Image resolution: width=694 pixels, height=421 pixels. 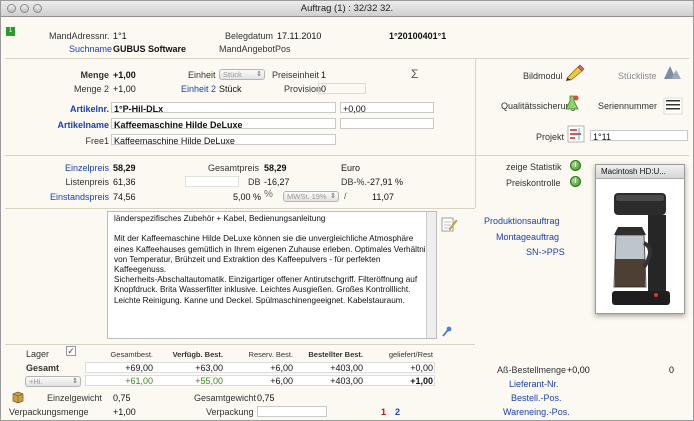 What do you see at coordinates (447, 331) in the screenshot?
I see `pin-icon` at bounding box center [447, 331].